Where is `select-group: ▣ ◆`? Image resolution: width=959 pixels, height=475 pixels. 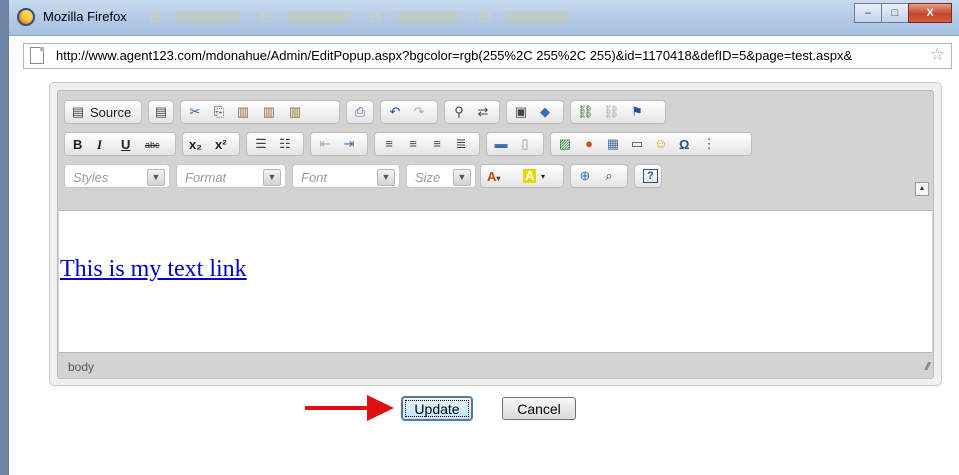
select-group: ▣ ◆ is located at coordinates (535, 112).